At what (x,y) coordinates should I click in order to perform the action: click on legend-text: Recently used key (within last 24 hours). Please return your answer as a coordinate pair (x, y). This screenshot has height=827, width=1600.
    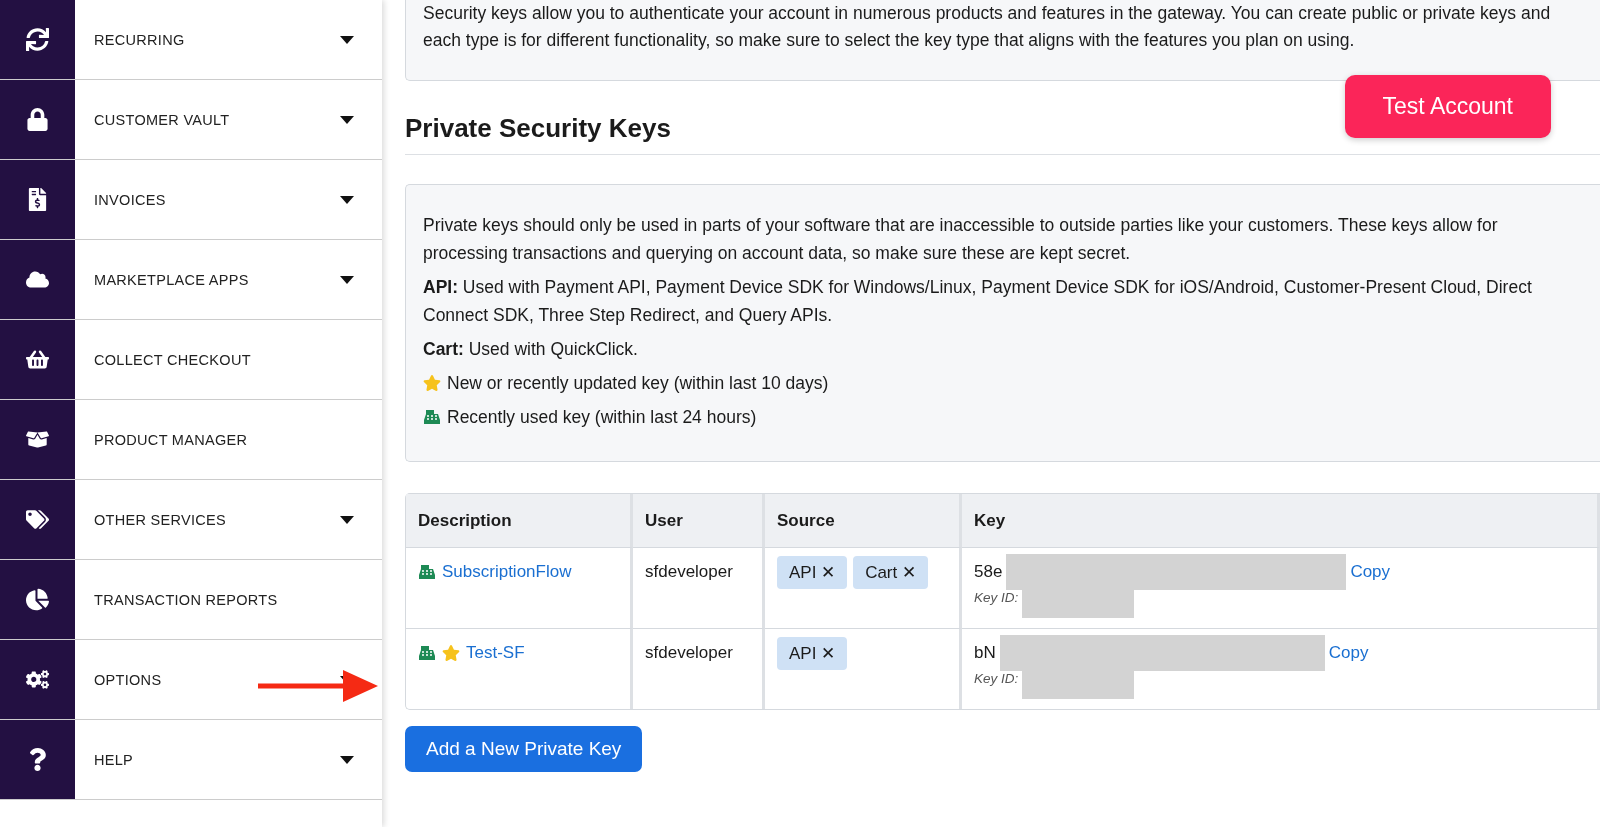
    Looking at the image, I should click on (602, 418).